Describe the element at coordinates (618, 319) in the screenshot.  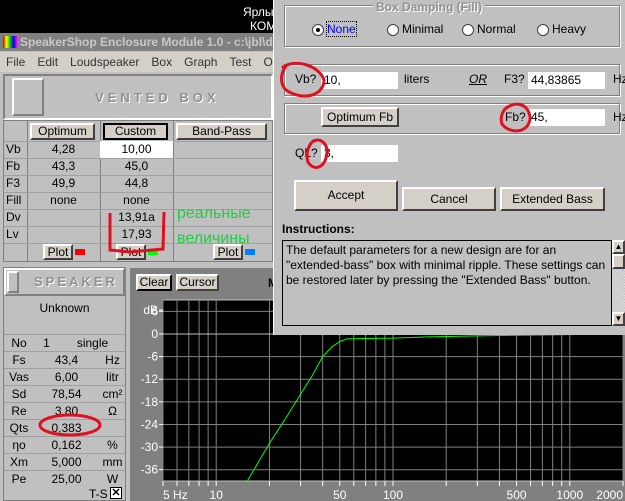
I see `scroll-down-icon: ▼` at that location.